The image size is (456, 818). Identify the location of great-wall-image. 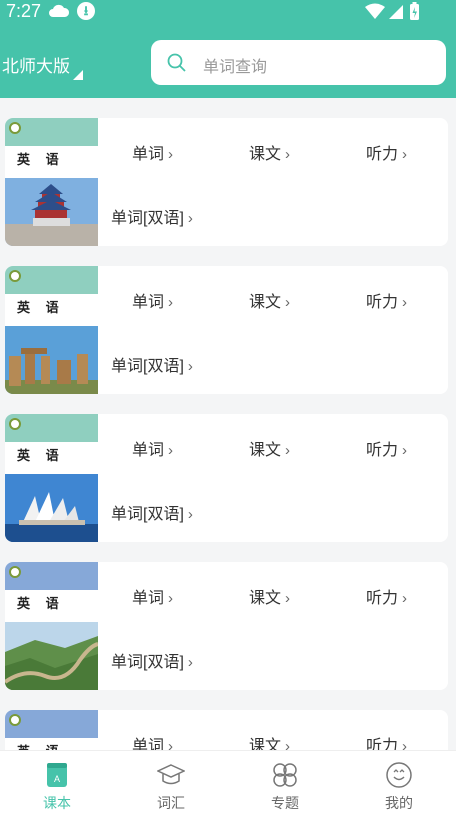
(51, 656).